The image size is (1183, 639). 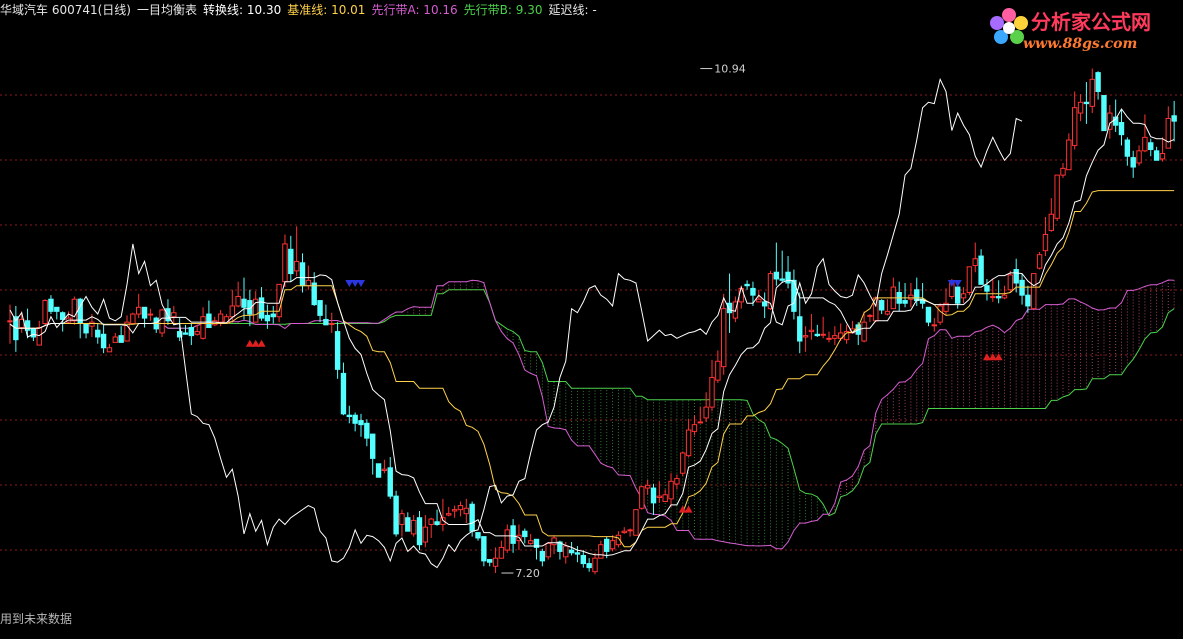 What do you see at coordinates (167, 9) in the screenshot?
I see `indicator-name: 一目均衡表` at bounding box center [167, 9].